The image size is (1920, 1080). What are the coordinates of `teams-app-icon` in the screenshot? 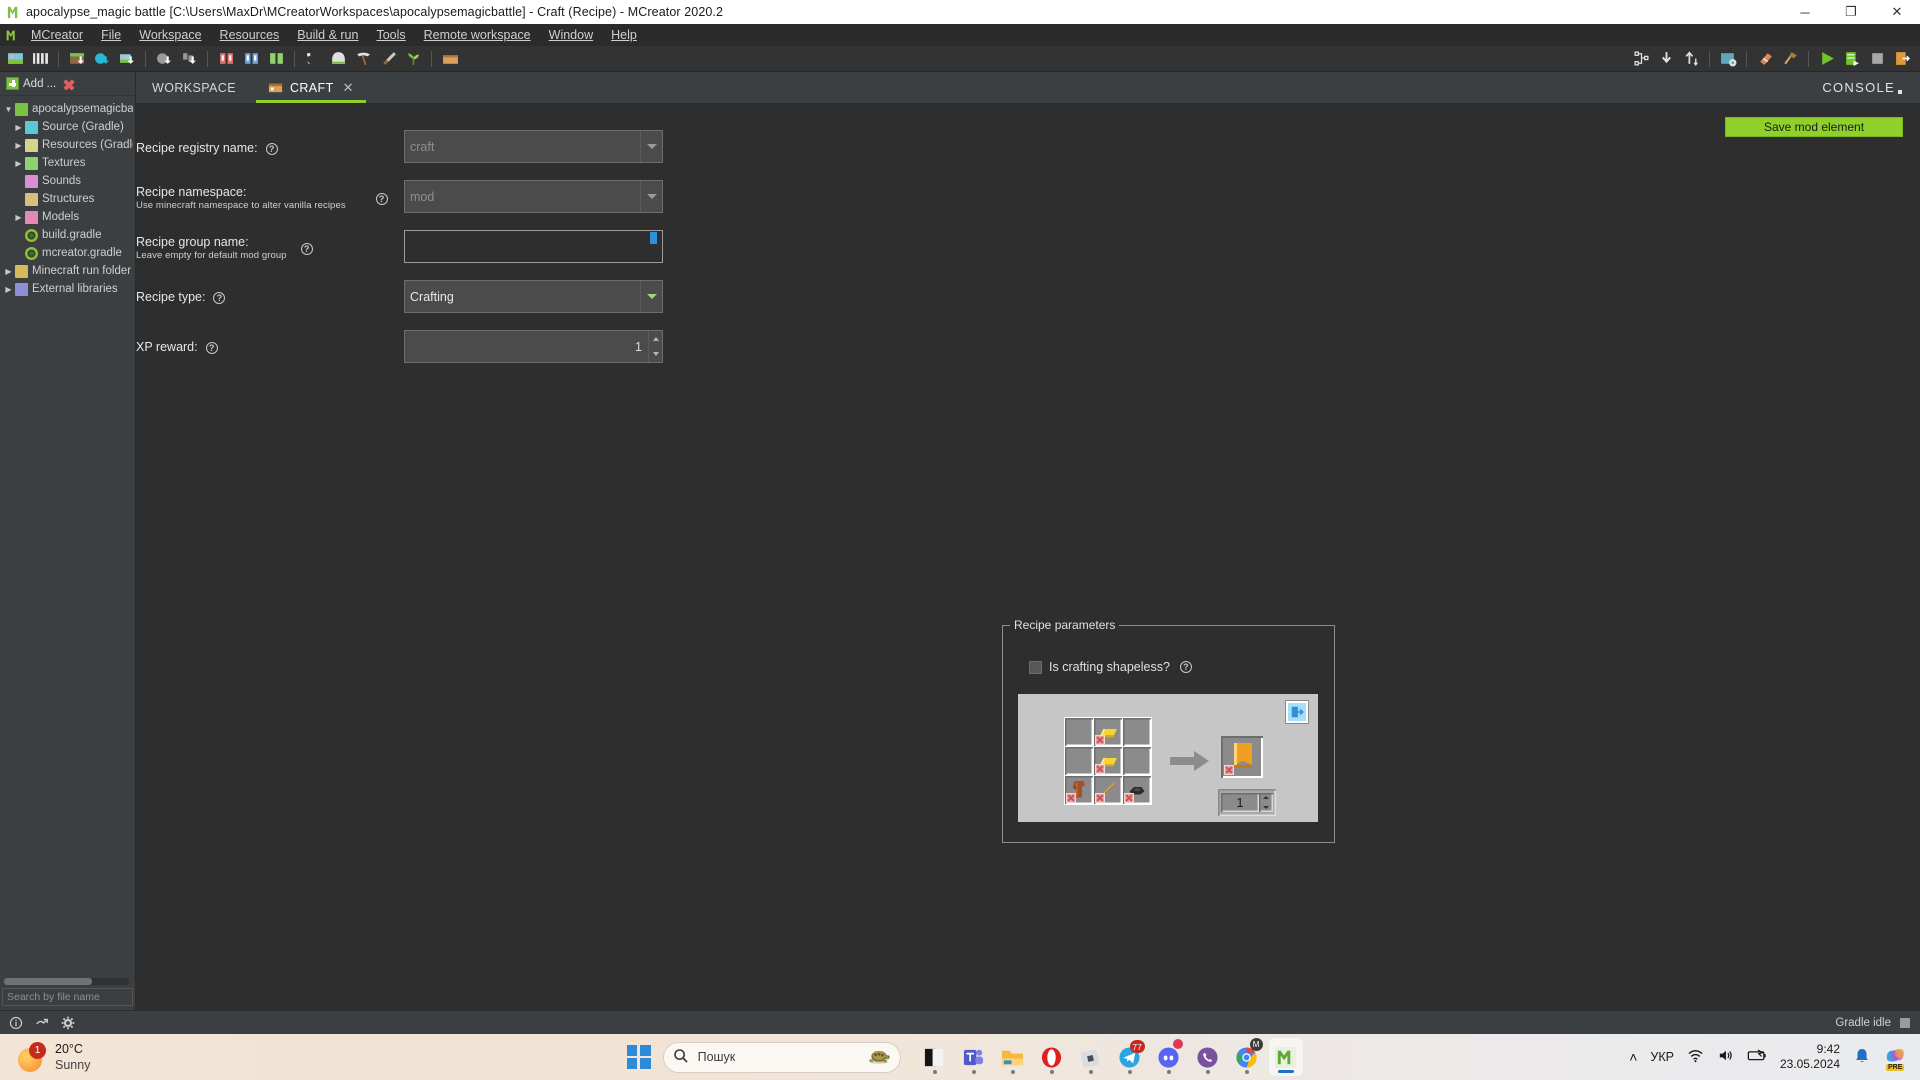 It's located at (974, 1057).